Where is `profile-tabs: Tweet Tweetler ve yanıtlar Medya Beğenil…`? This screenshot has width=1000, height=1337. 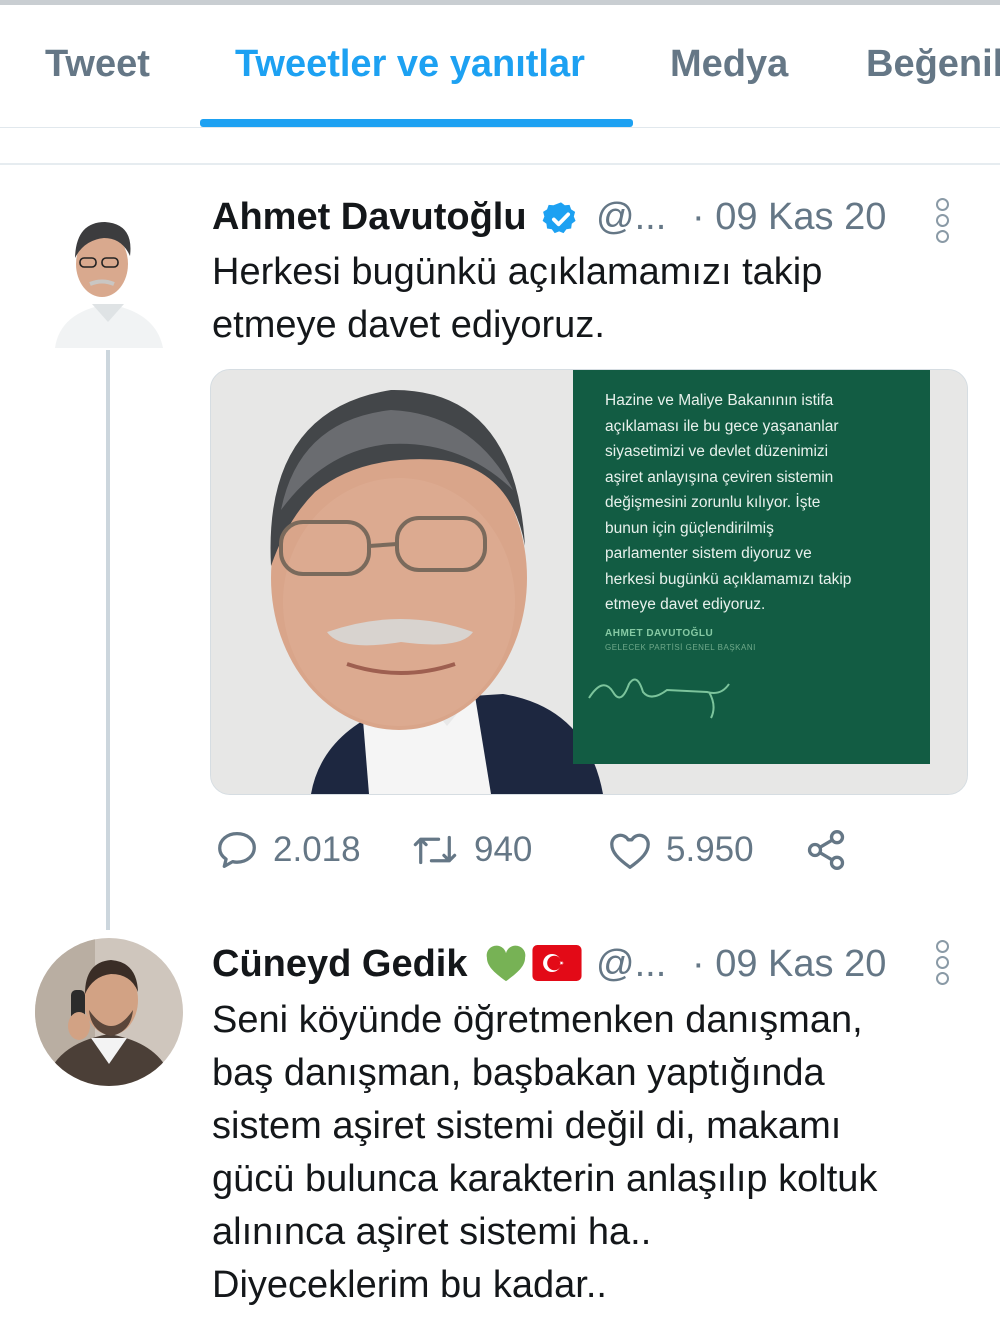 profile-tabs: Tweet Tweetler ve yanıtlar Medya Beğenil… is located at coordinates (500, 67).